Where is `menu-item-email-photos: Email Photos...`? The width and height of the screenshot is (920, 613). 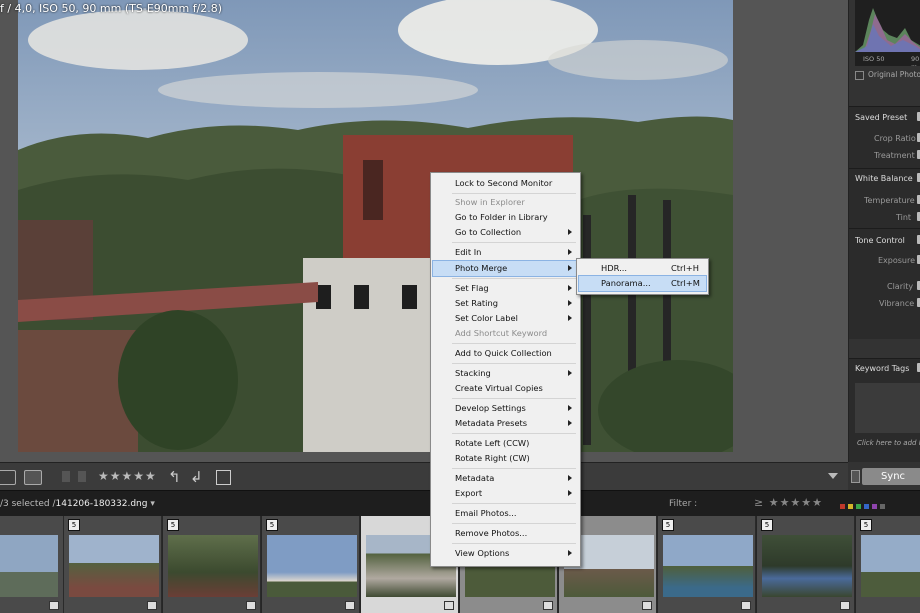
menu-item-email-photos: Email Photos... is located at coordinates (505, 513).